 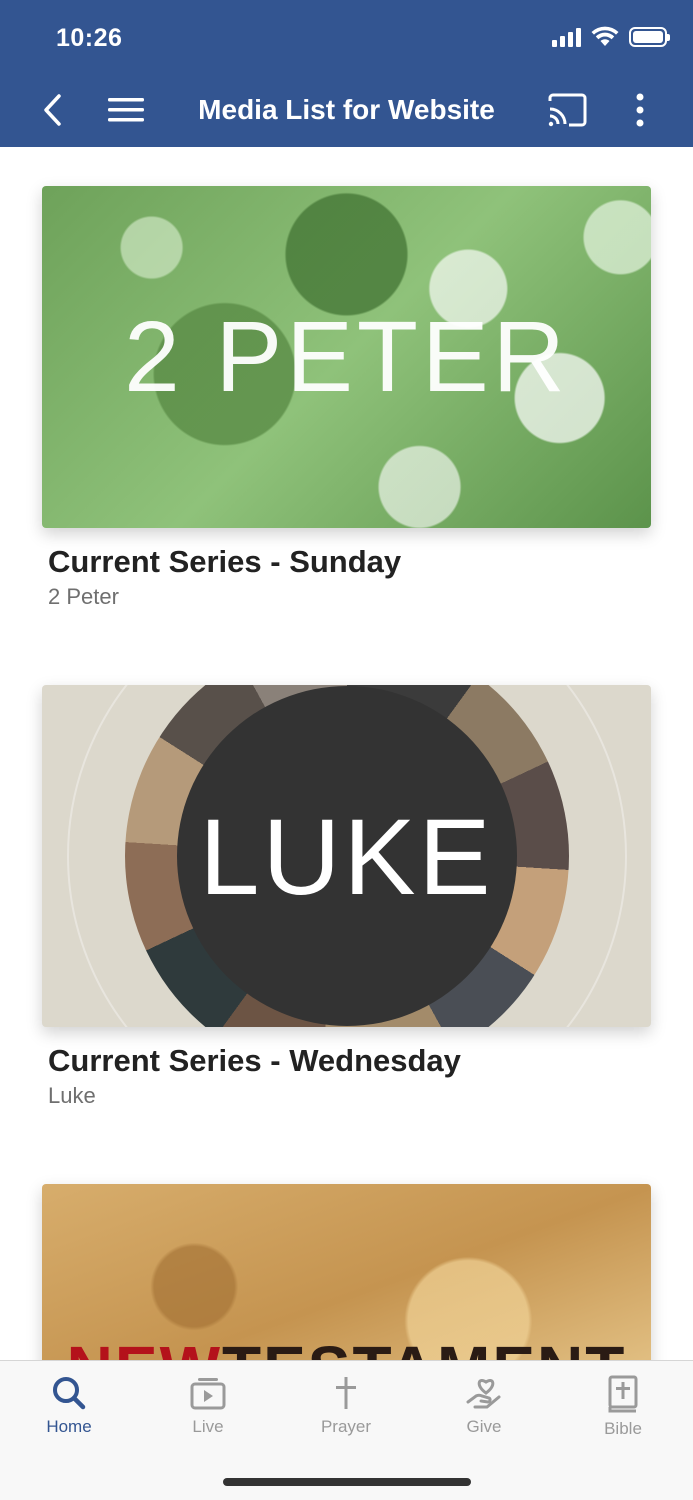 I want to click on give-heart-hand-icon, so click(x=483, y=1393).